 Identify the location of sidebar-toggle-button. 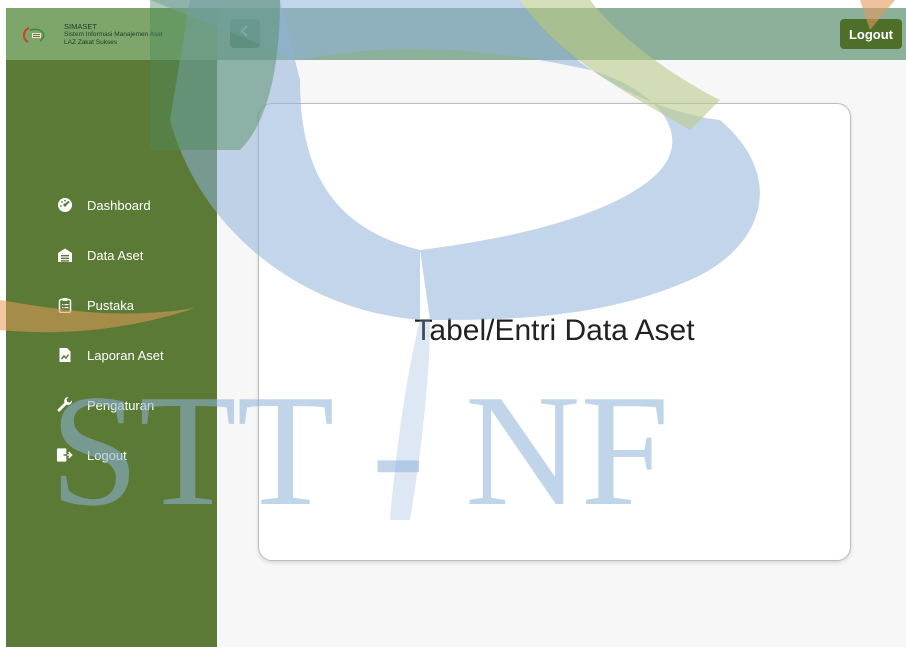
(245, 33).